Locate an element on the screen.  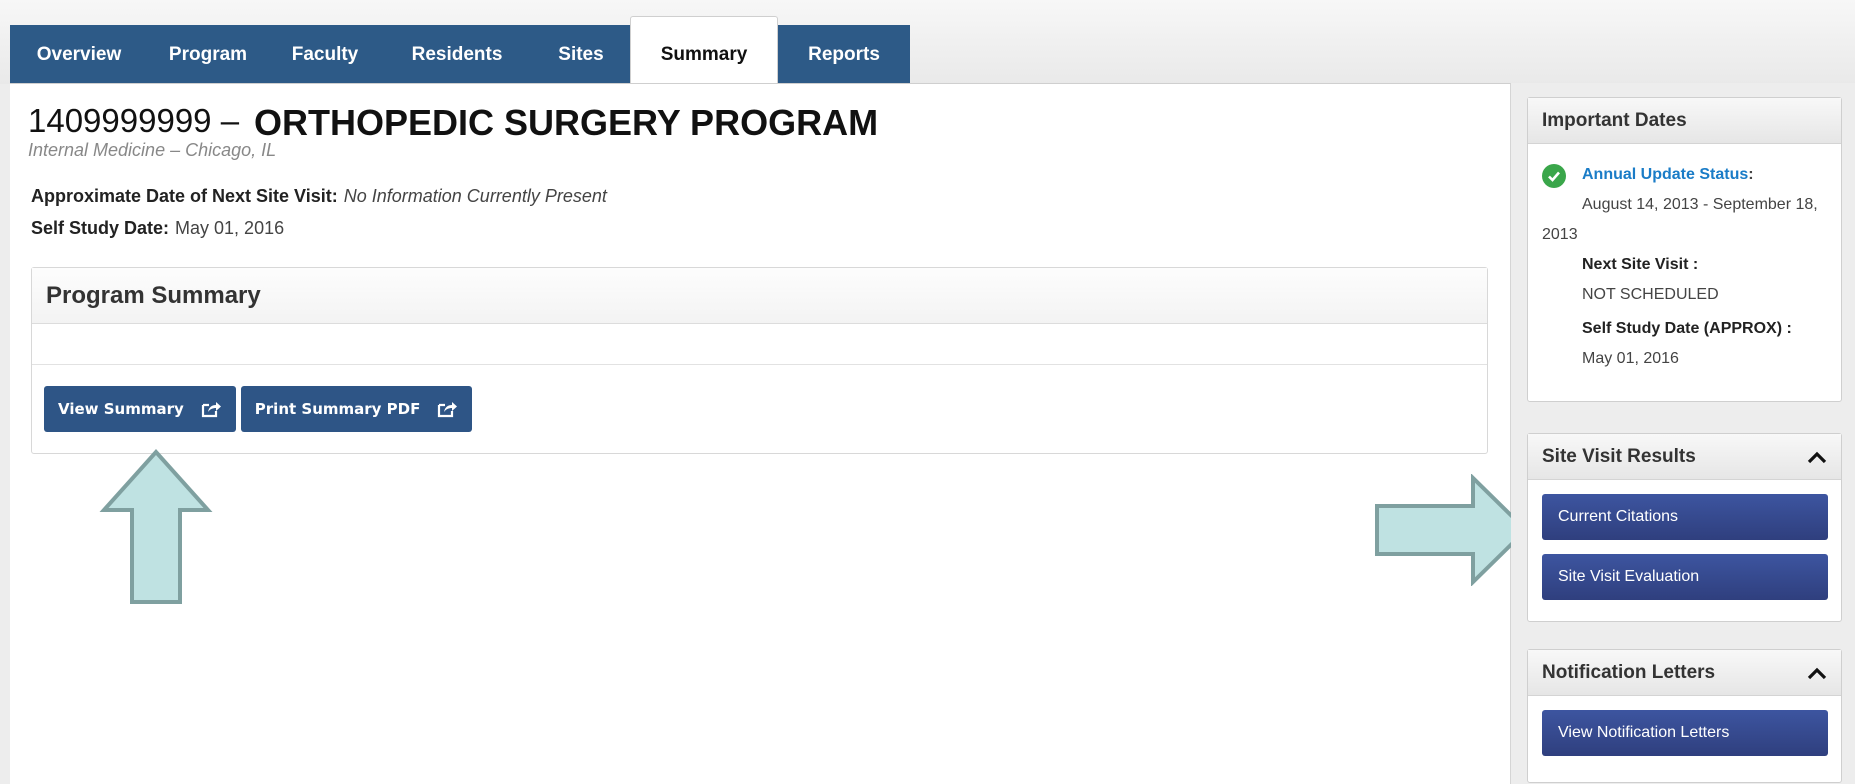
view-summary-label: View Summary is located at coordinates (121, 409).